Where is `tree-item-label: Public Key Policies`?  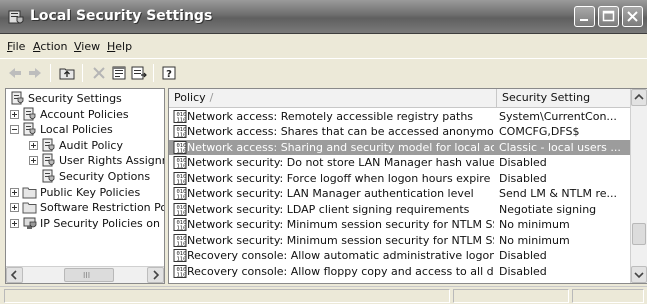
tree-item-label: Public Key Policies is located at coordinates (90, 192).